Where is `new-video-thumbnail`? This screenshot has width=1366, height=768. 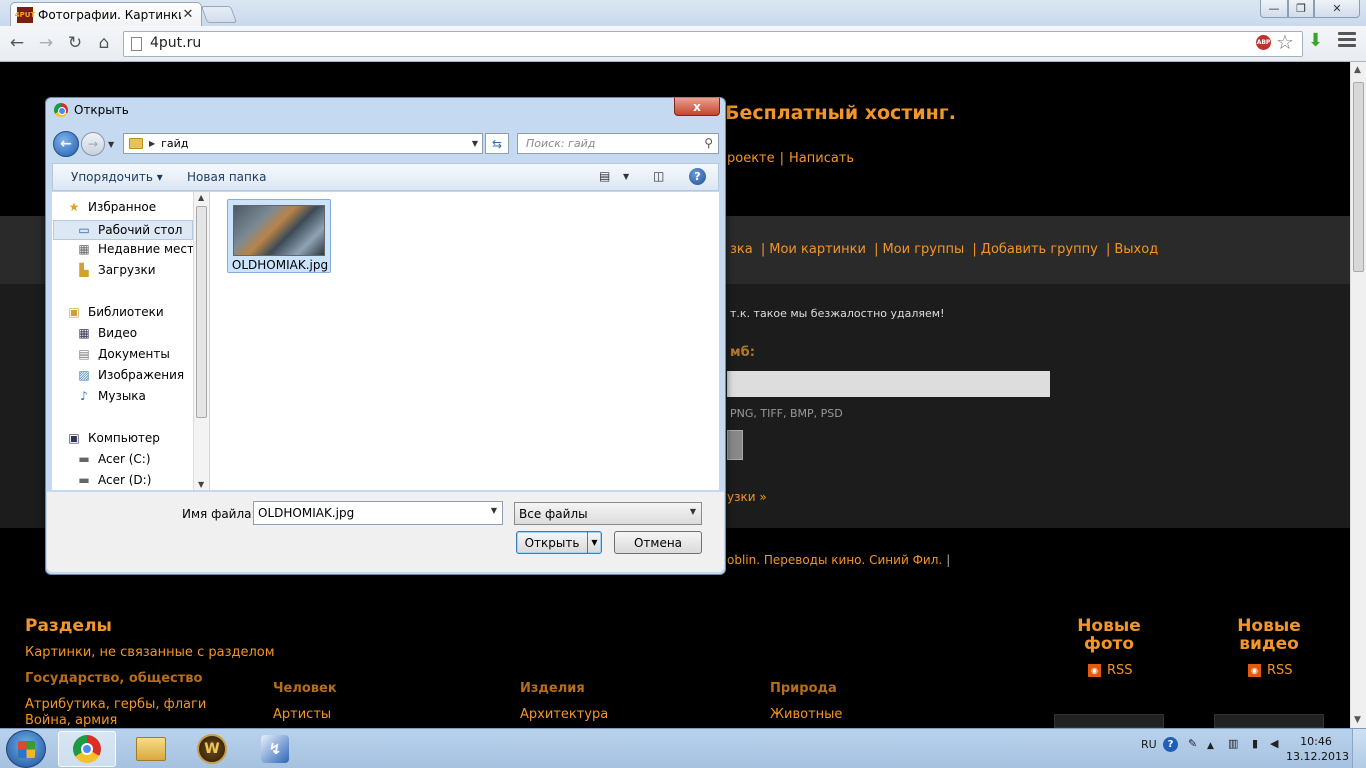
new-video-thumbnail is located at coordinates (1269, 721).